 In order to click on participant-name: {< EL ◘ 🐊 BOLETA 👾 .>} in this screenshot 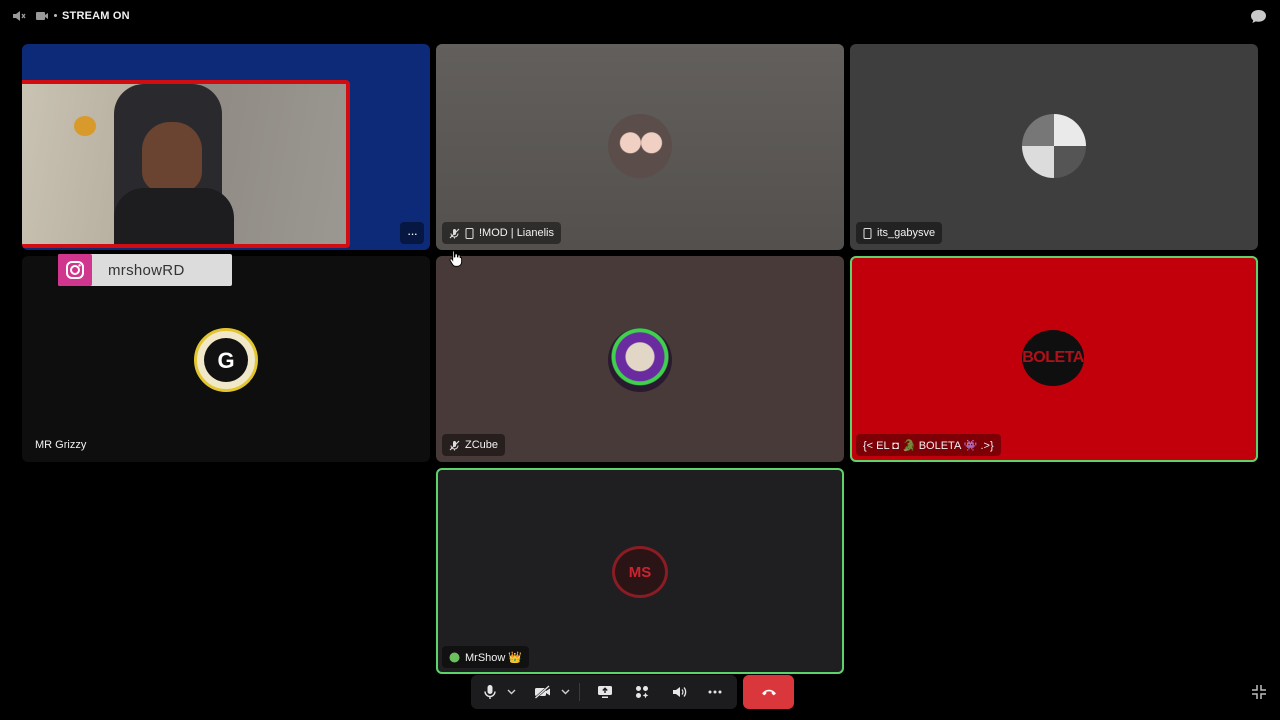, I will do `click(928, 445)`.